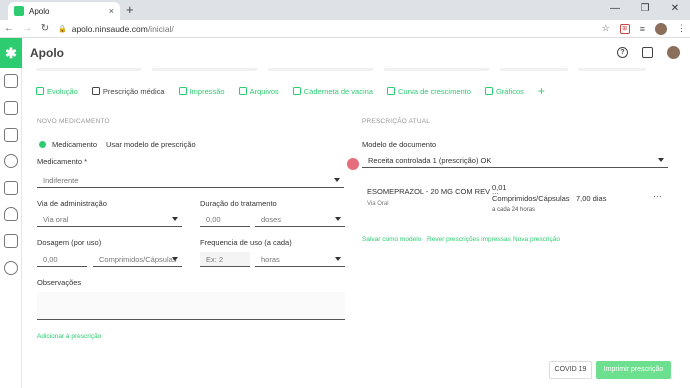 The image size is (690, 388). Describe the element at coordinates (428, 91) in the screenshot. I see `tab-curva-crescimento: Curva de crescimento` at that location.